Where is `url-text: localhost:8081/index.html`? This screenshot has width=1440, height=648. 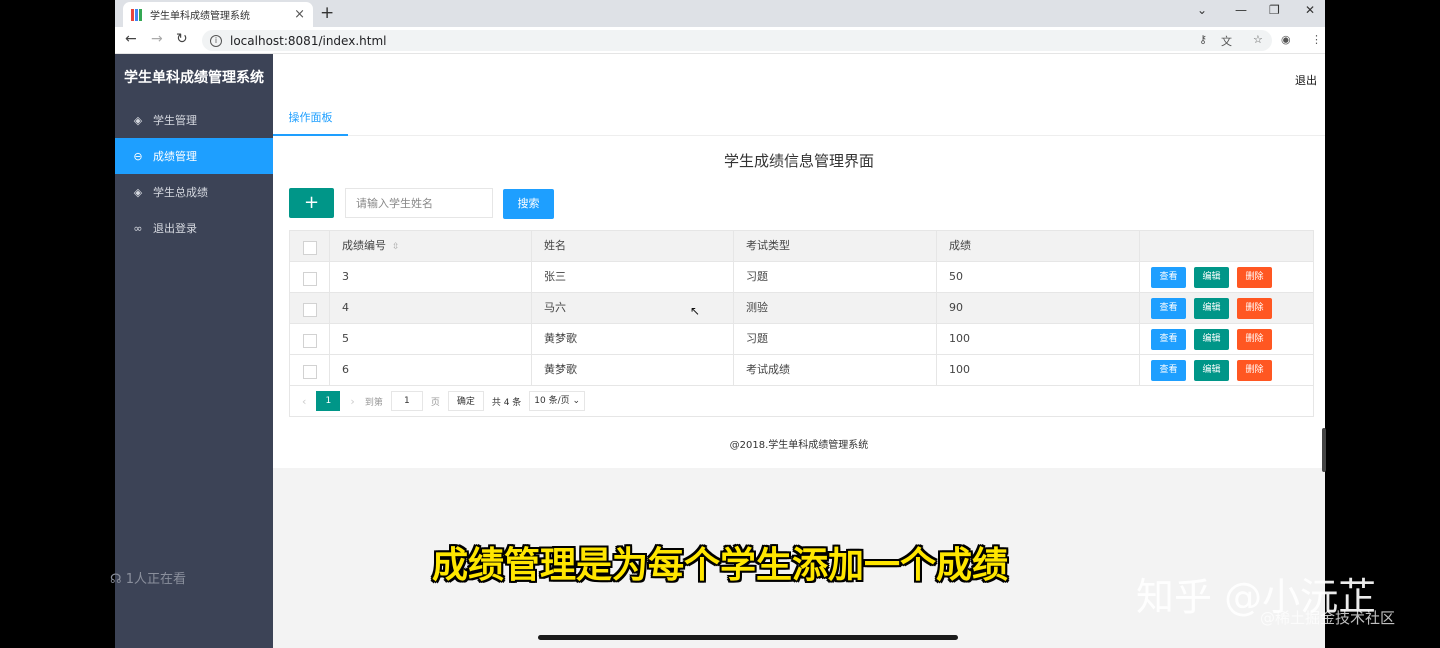 url-text: localhost:8081/index.html is located at coordinates (308, 40).